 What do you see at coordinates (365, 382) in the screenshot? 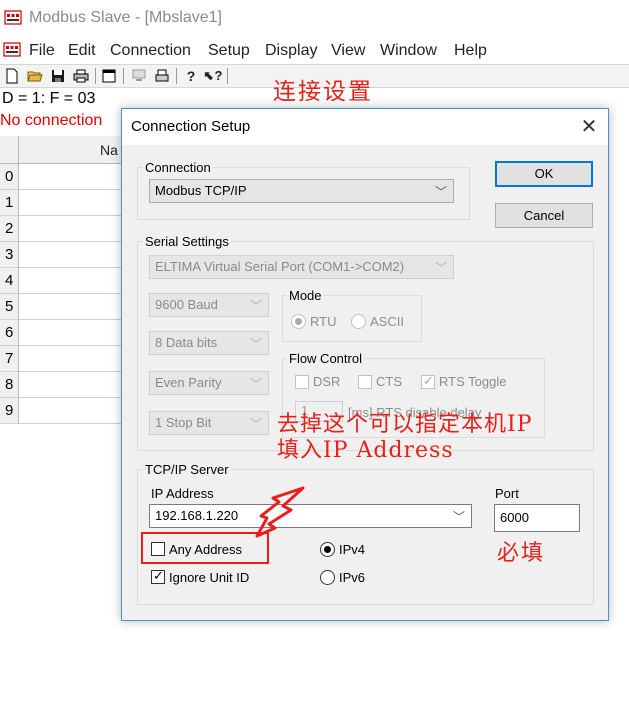
I see `cts-checkbox` at bounding box center [365, 382].